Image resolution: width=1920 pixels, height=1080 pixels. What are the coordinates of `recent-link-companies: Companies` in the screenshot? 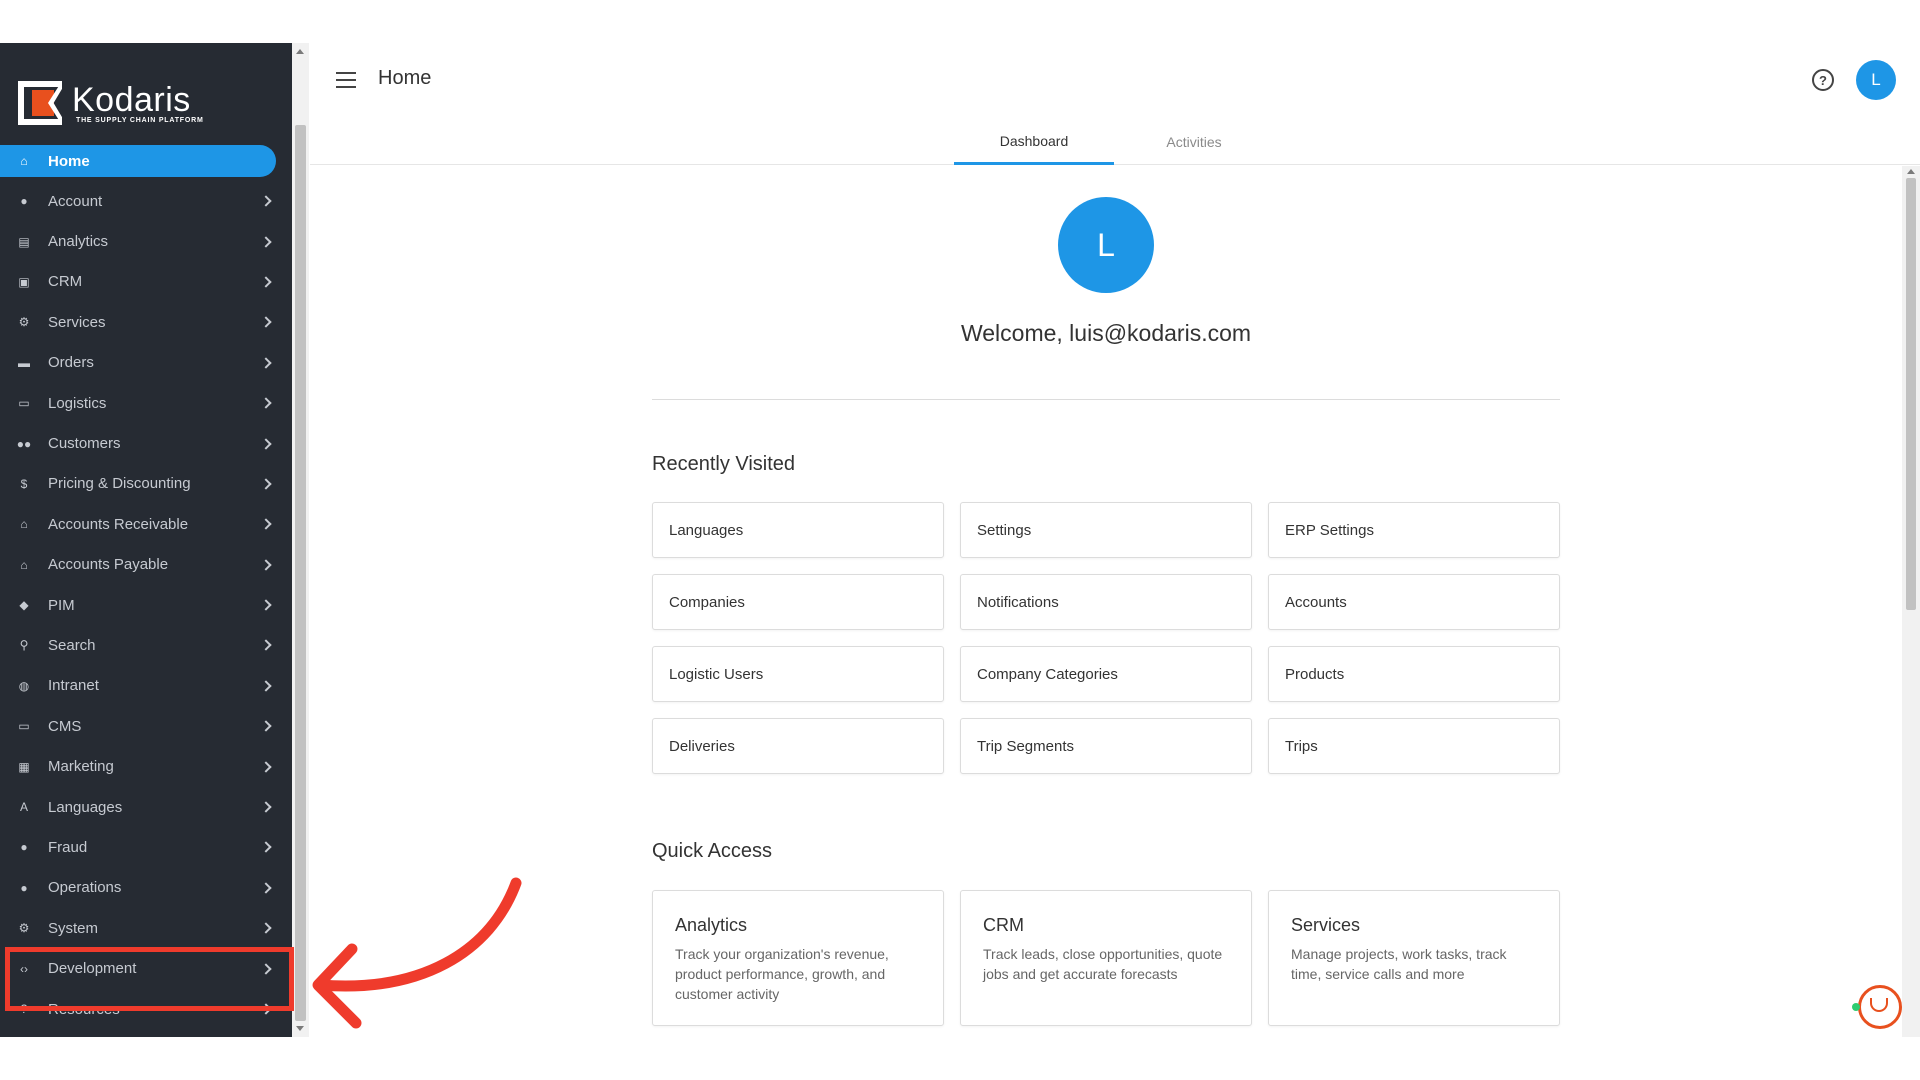 It's located at (798, 602).